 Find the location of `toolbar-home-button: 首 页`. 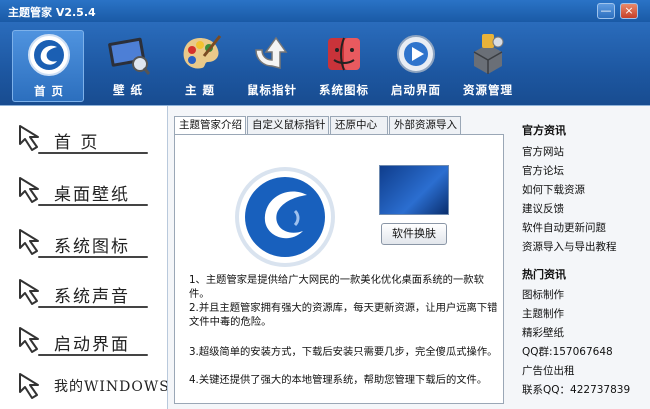

toolbar-home-button: 首 页 is located at coordinates (48, 66).